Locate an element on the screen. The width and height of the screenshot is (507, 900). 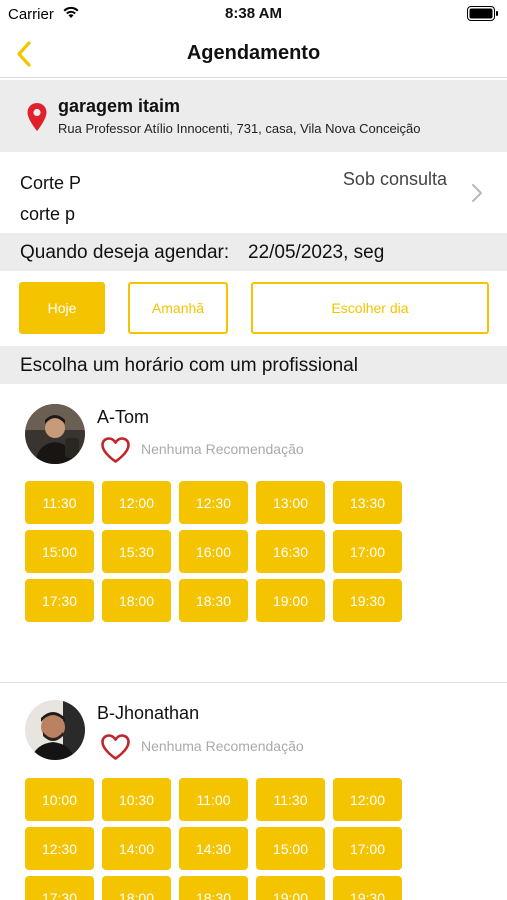
choose-day-button: Escolher dia is located at coordinates (370, 308).